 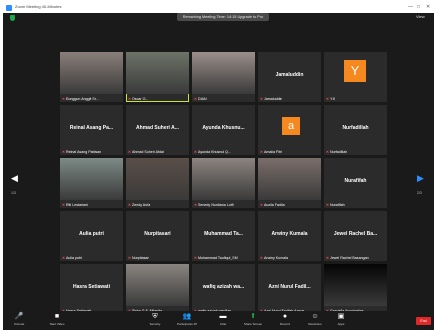 What do you see at coordinates (419, 193) in the screenshot?
I see `next-page-indicator: 2/3` at bounding box center [419, 193].